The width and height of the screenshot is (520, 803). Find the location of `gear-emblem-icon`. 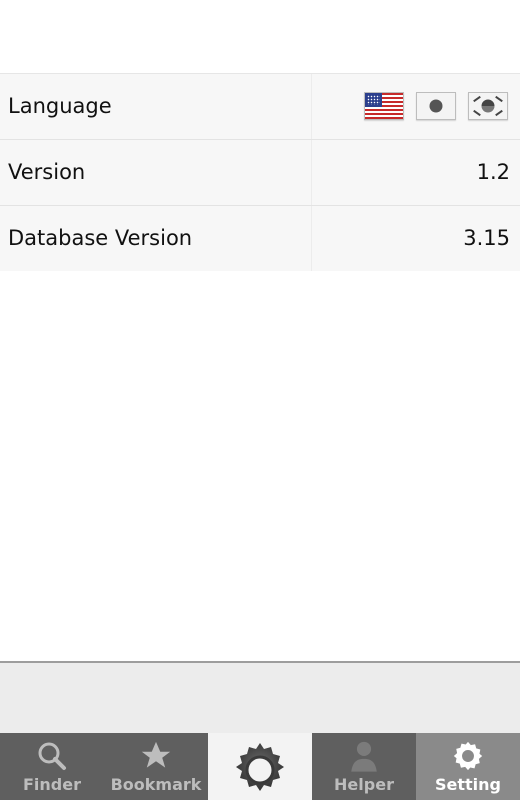

gear-emblem-icon is located at coordinates (260, 767).